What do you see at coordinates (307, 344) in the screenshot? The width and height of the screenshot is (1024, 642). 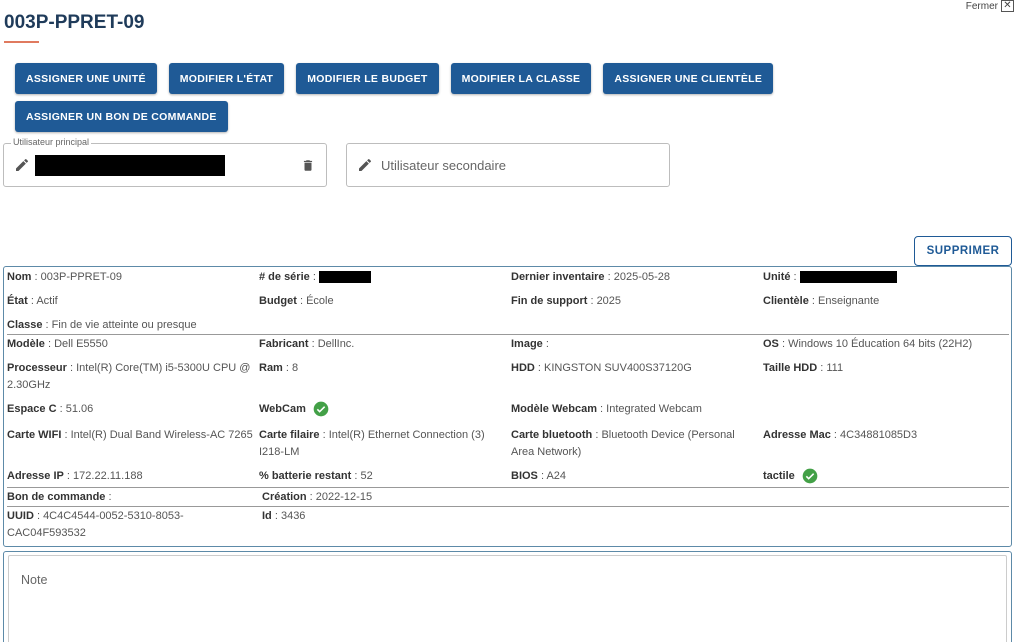 I see `info-fabricant: Fabricant : DellInc.` at bounding box center [307, 344].